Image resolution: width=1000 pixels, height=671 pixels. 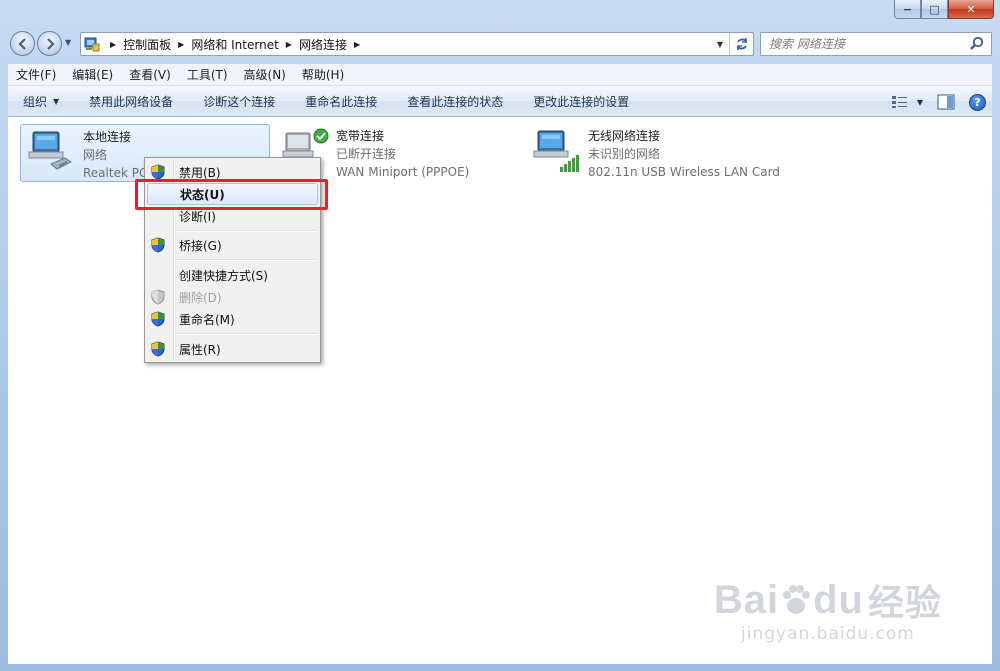 I want to click on baidu-jingyan-watermark: Bai du 经验 jingyan.baidu.com, so click(x=827, y=609).